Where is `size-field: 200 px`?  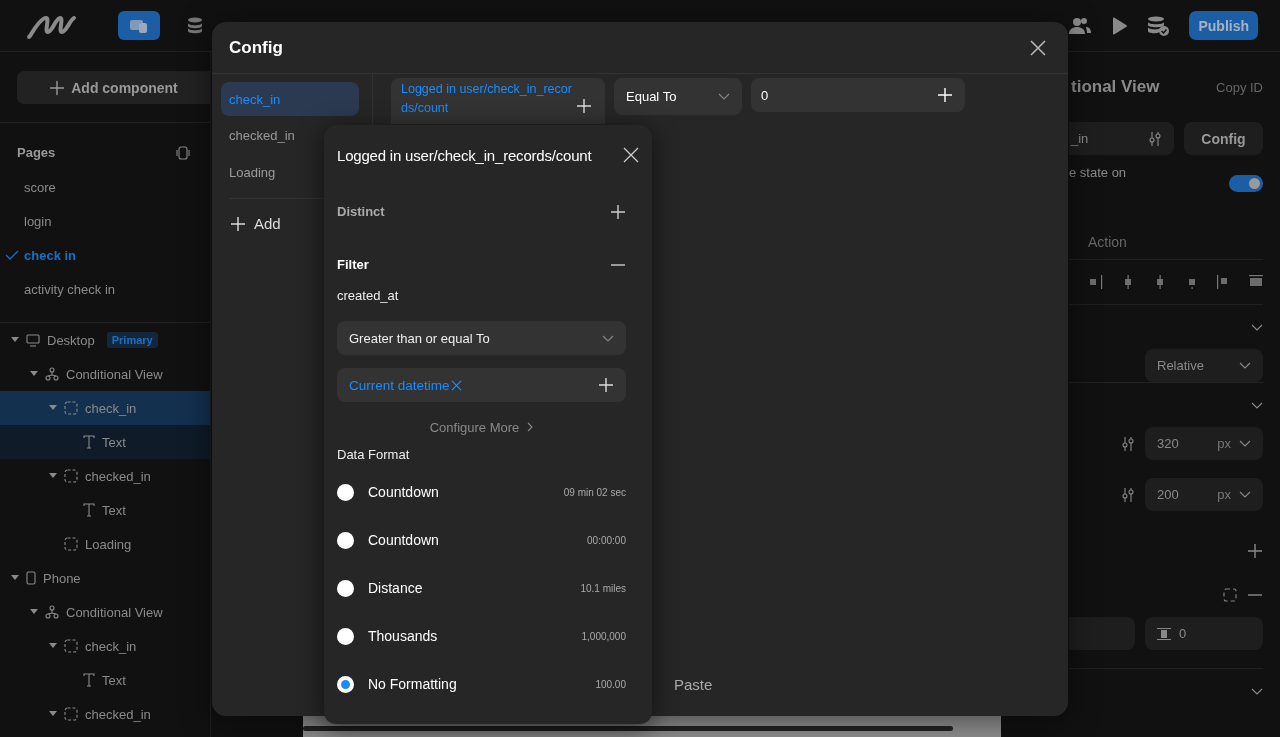 size-field: 200 px is located at coordinates (1204, 494).